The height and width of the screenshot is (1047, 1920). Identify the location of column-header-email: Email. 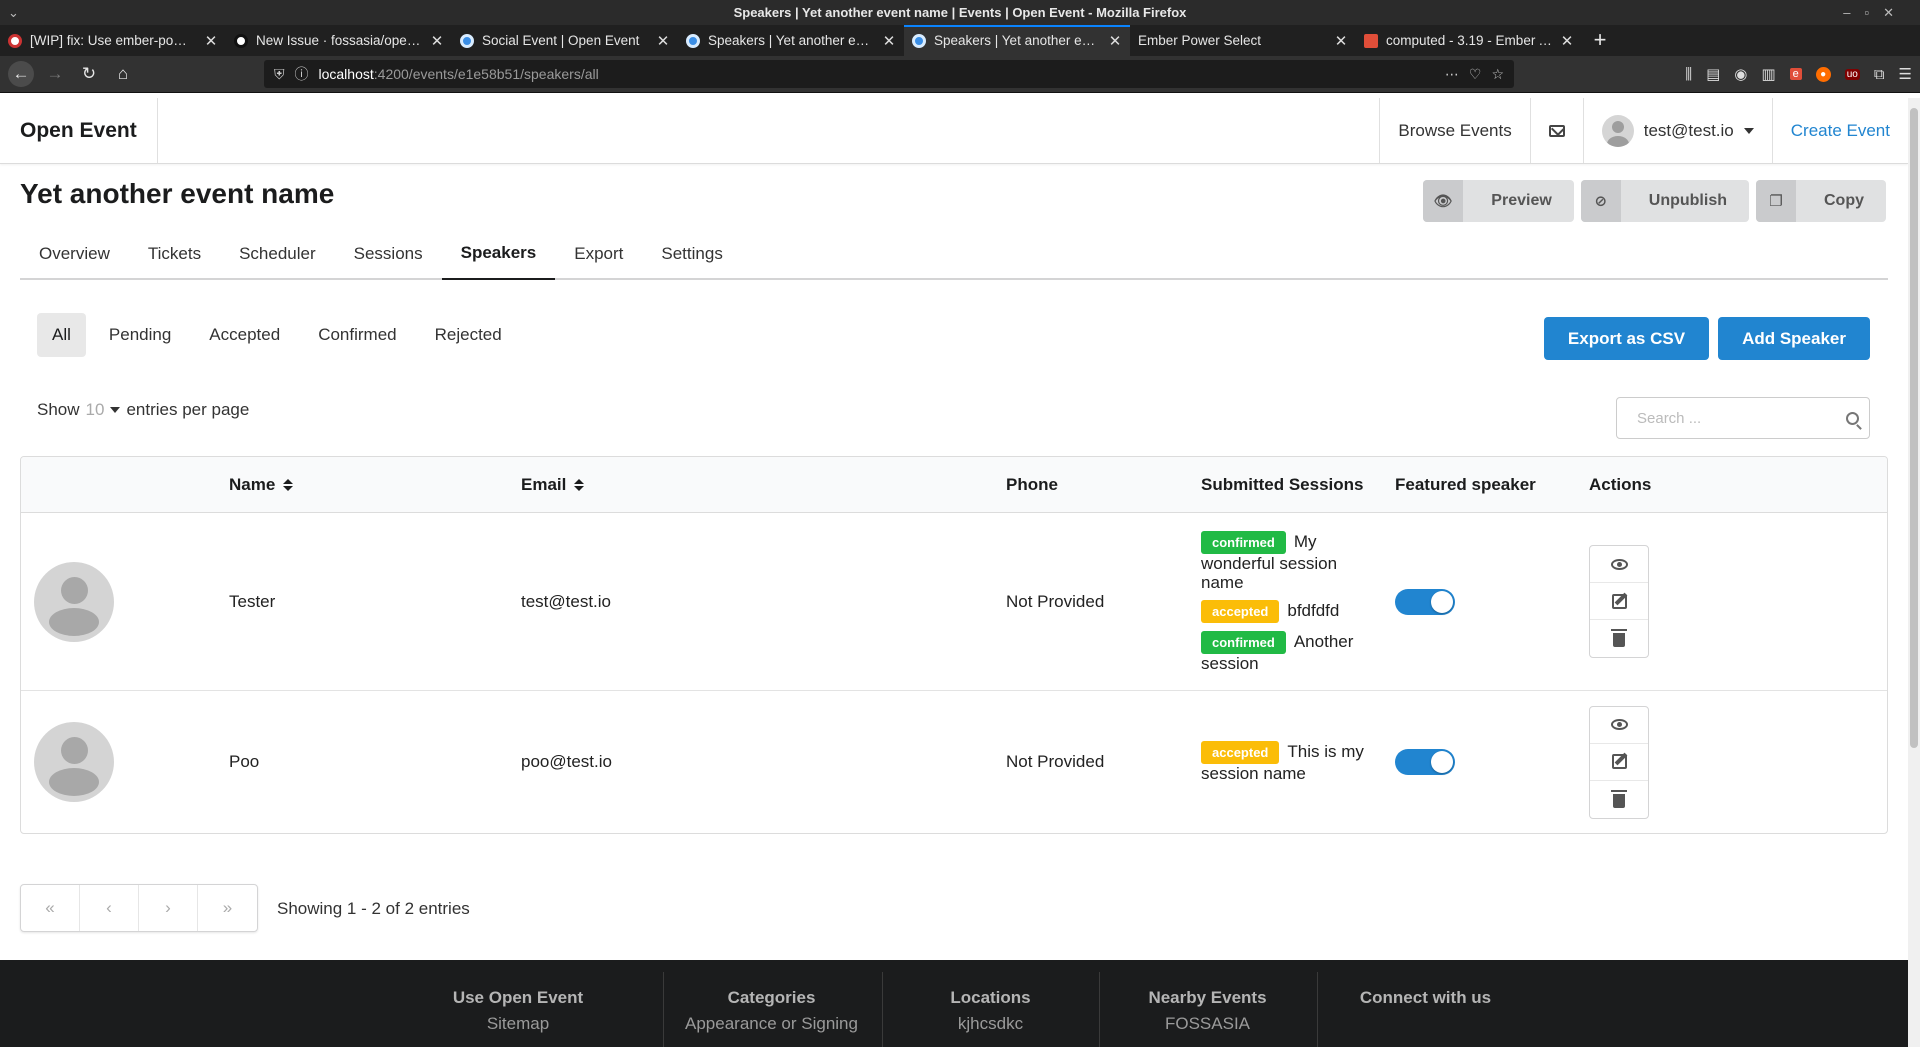
(553, 485).